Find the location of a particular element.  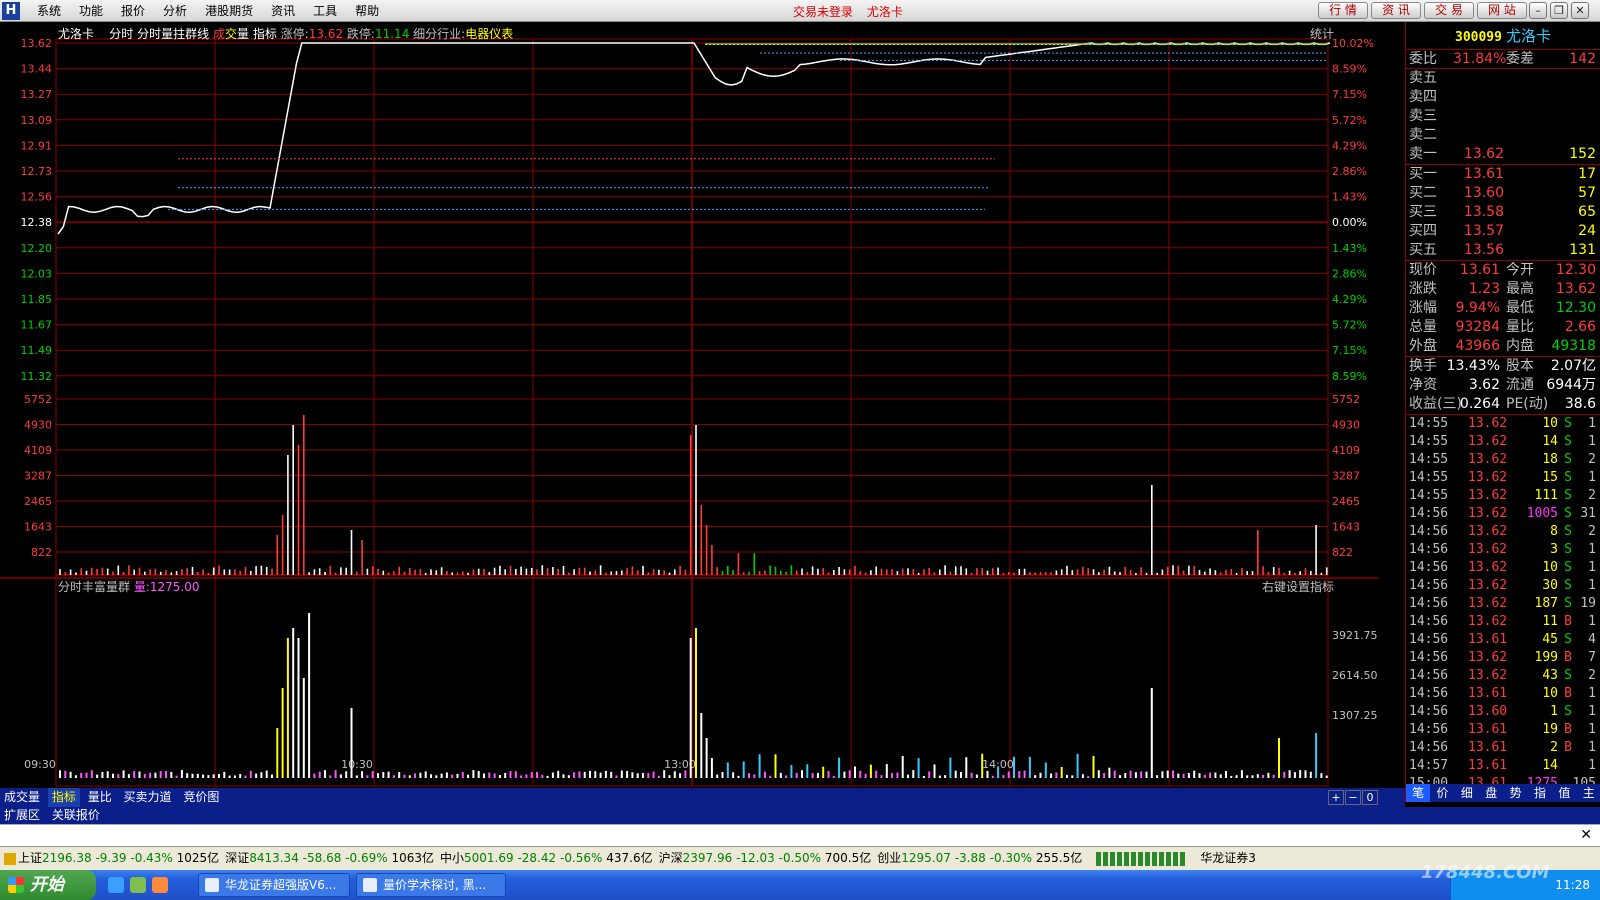

menu-hk-futures: 港股期货 is located at coordinates (229, 11).